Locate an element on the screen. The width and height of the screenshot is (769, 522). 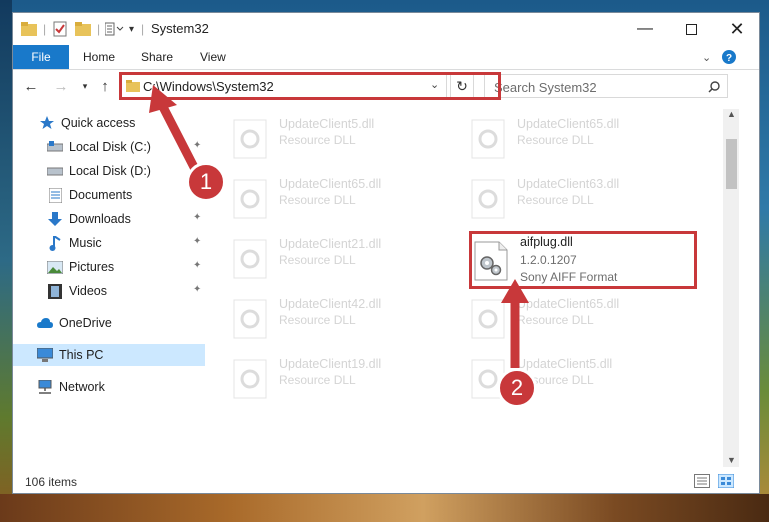
desktop-wallpaper-left is located at coordinates (6, 261).